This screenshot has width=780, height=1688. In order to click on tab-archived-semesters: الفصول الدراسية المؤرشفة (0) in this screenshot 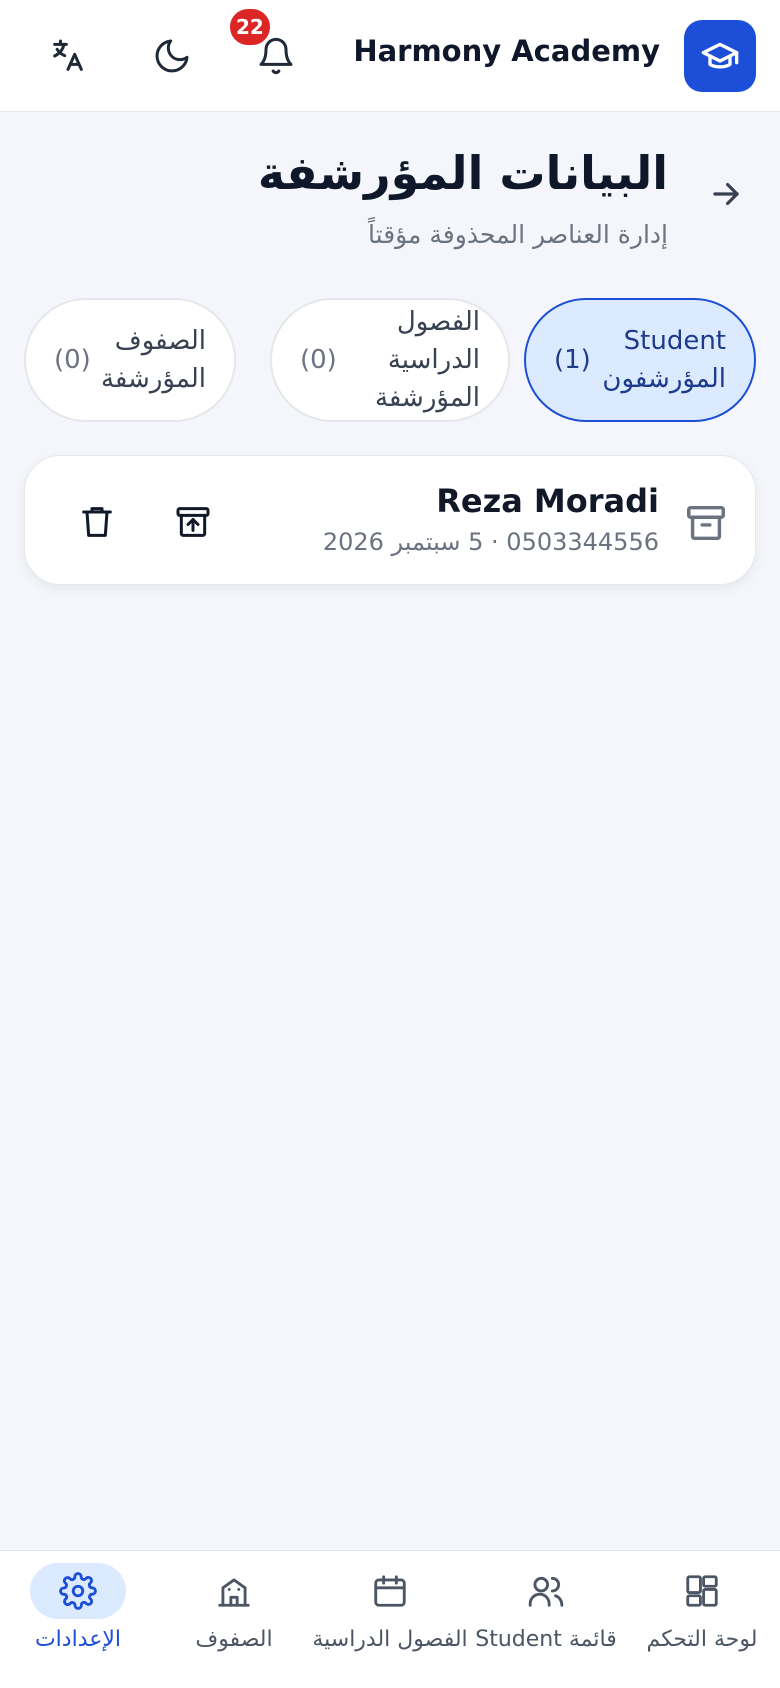, I will do `click(390, 360)`.